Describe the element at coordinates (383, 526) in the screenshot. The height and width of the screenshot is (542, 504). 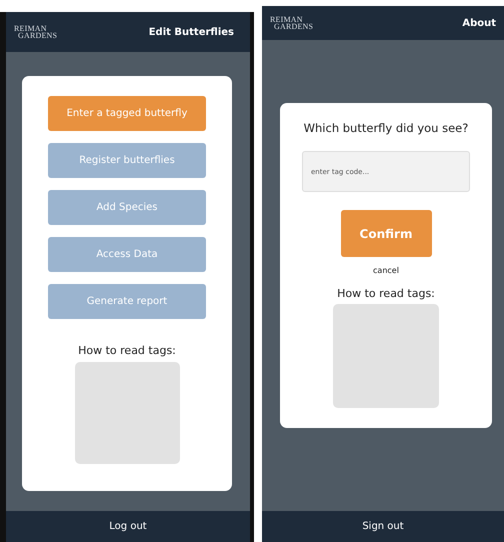
I see `sign-out-link: Sign out` at that location.